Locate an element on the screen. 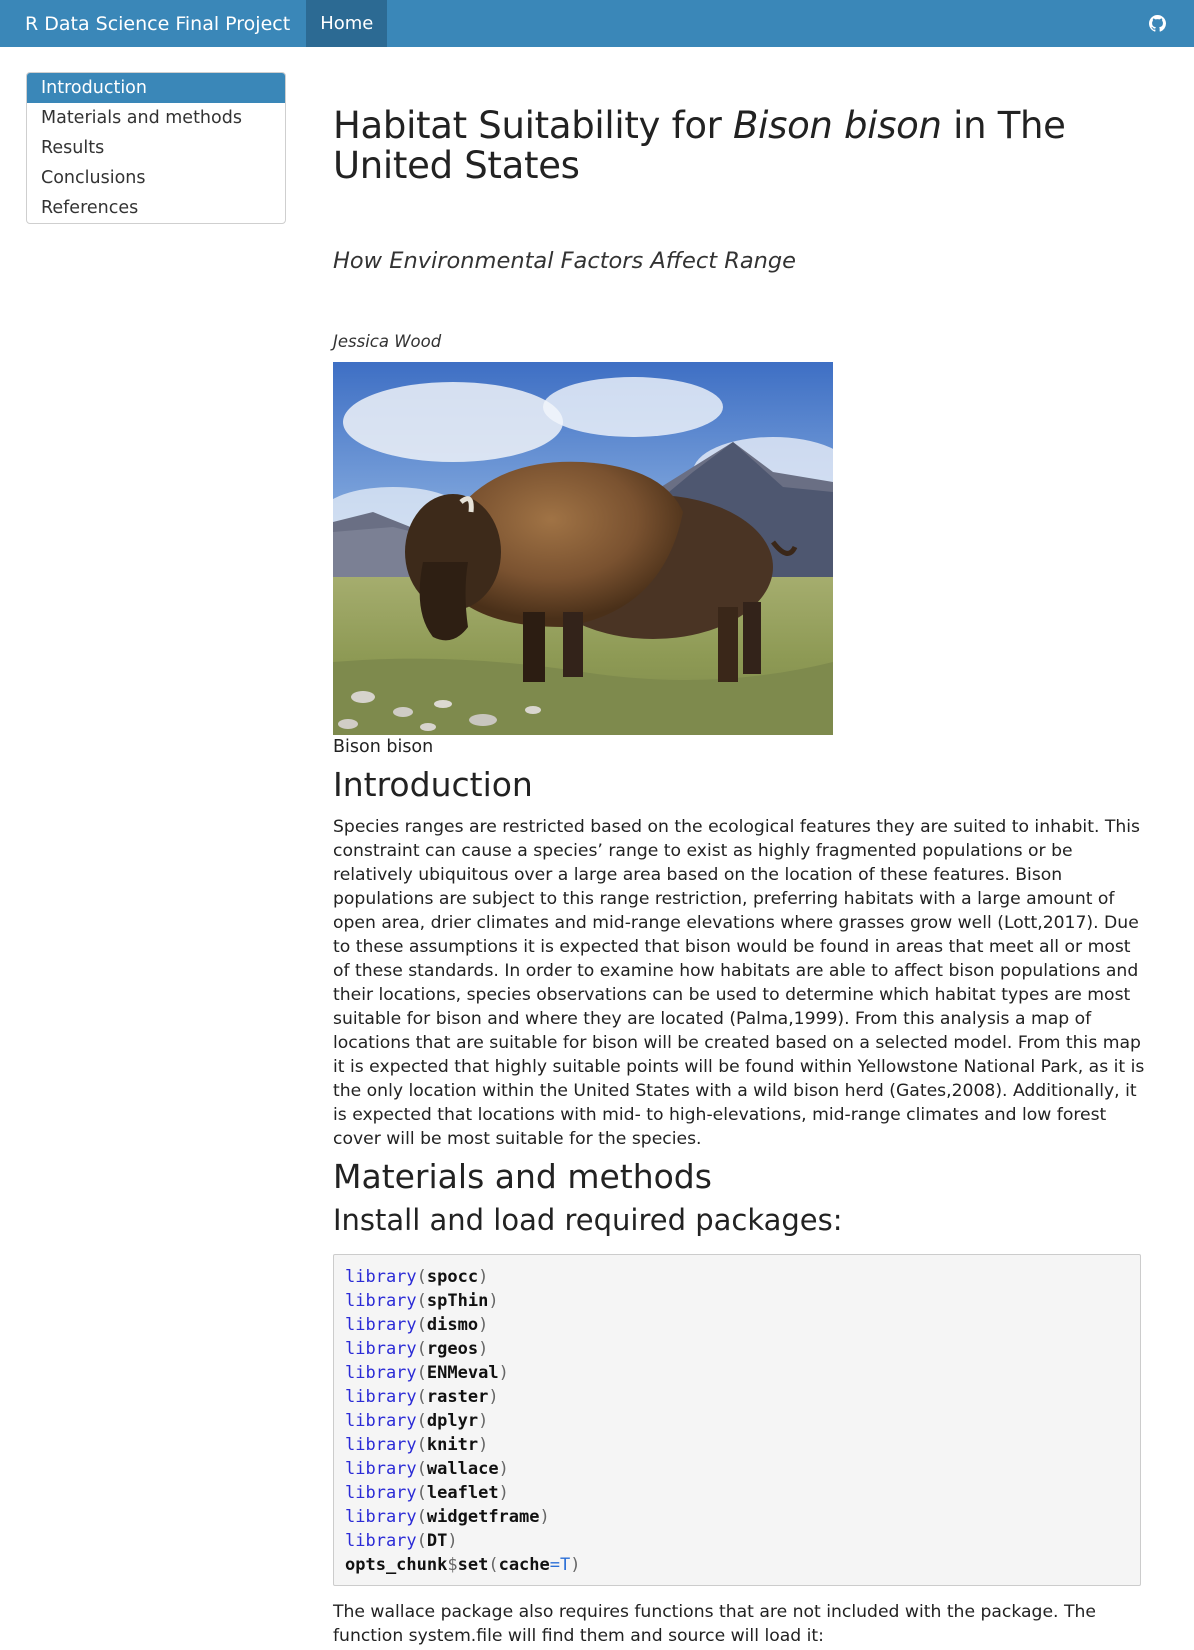 This screenshot has width=1194, height=1650. code-line: library(knitr) is located at coordinates (417, 1445).